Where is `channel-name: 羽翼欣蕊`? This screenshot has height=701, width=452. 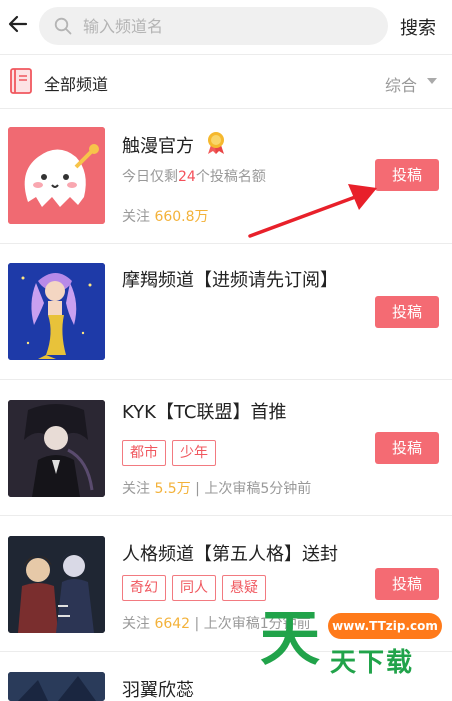 channel-name: 羽翼欣蕊 is located at coordinates (158, 690).